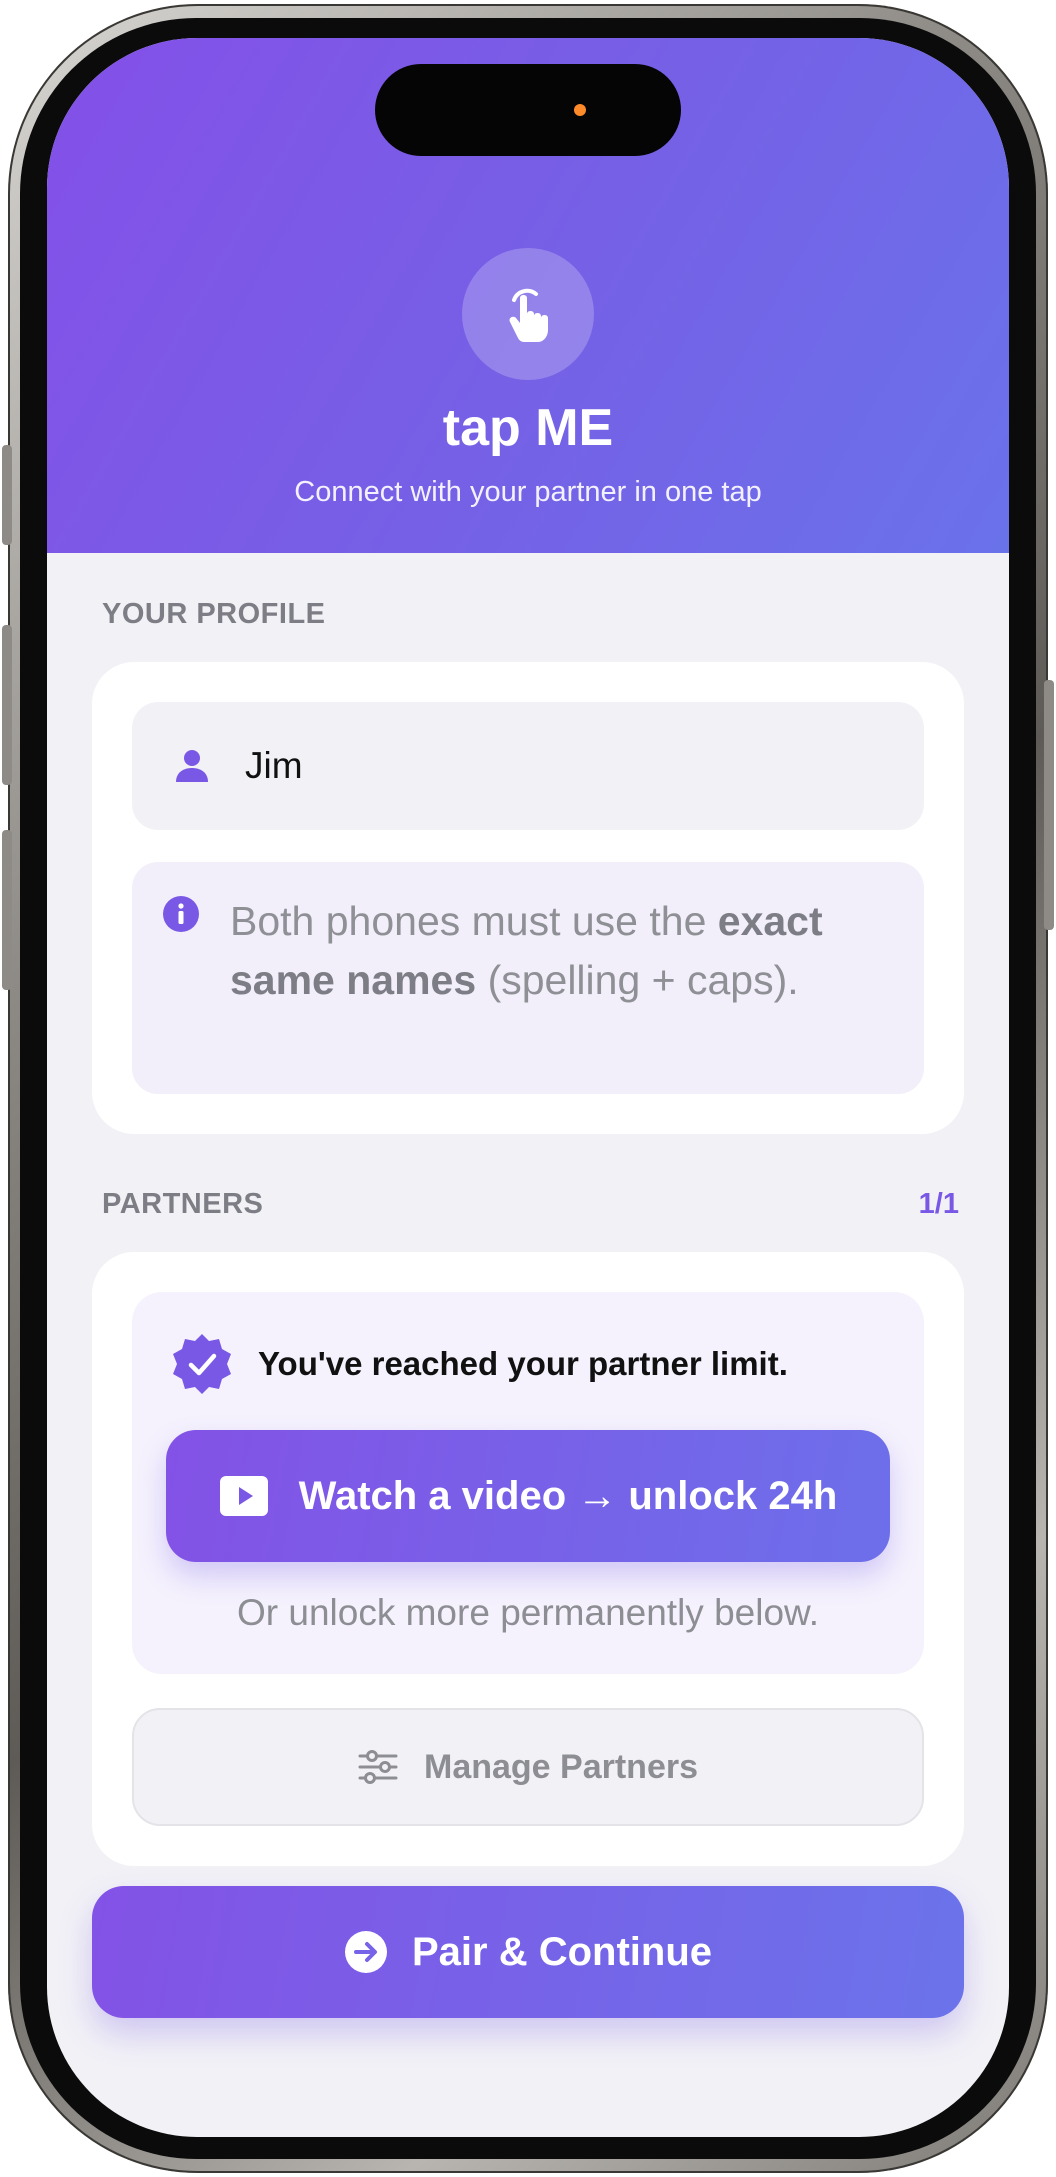  What do you see at coordinates (528, 110) in the screenshot?
I see `dynamic-island` at bounding box center [528, 110].